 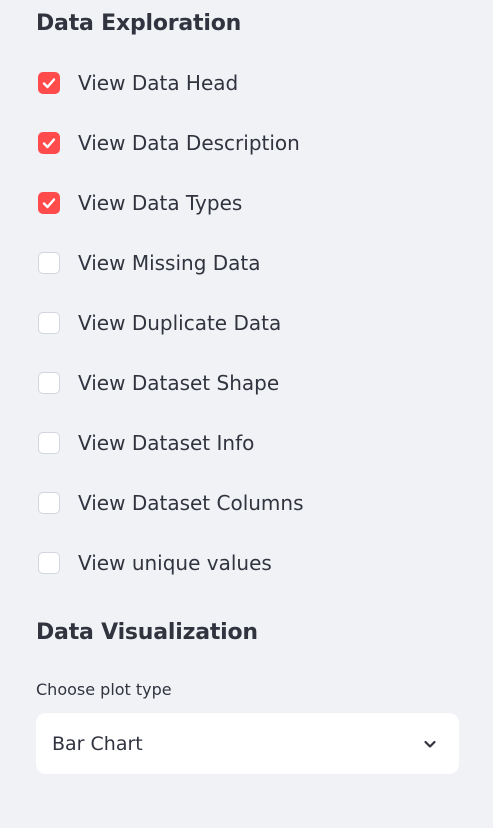 I want to click on checkbox-view-missing-data: View Missing Data, so click(x=171, y=263).